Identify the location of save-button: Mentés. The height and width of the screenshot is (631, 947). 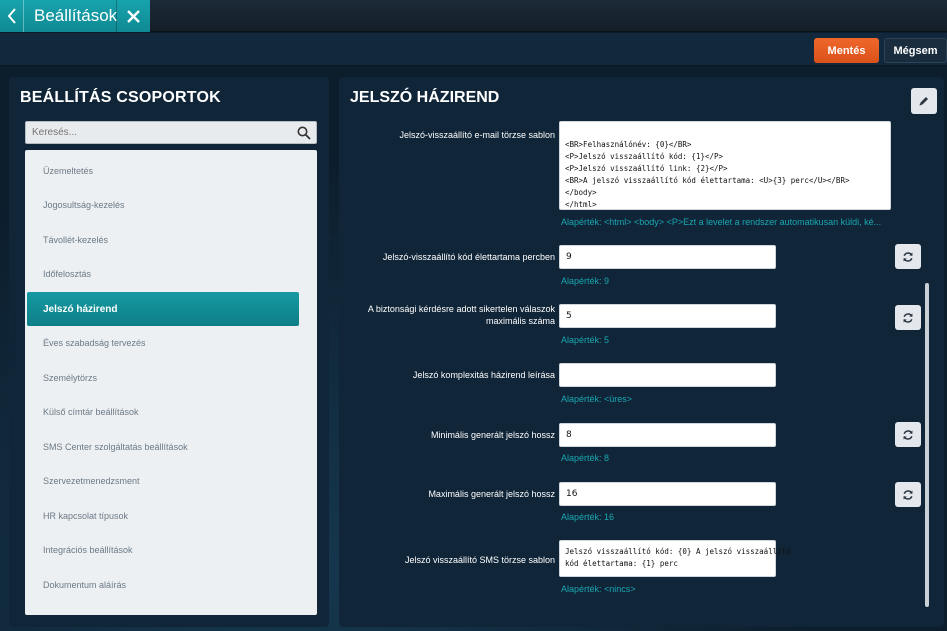
(846, 50).